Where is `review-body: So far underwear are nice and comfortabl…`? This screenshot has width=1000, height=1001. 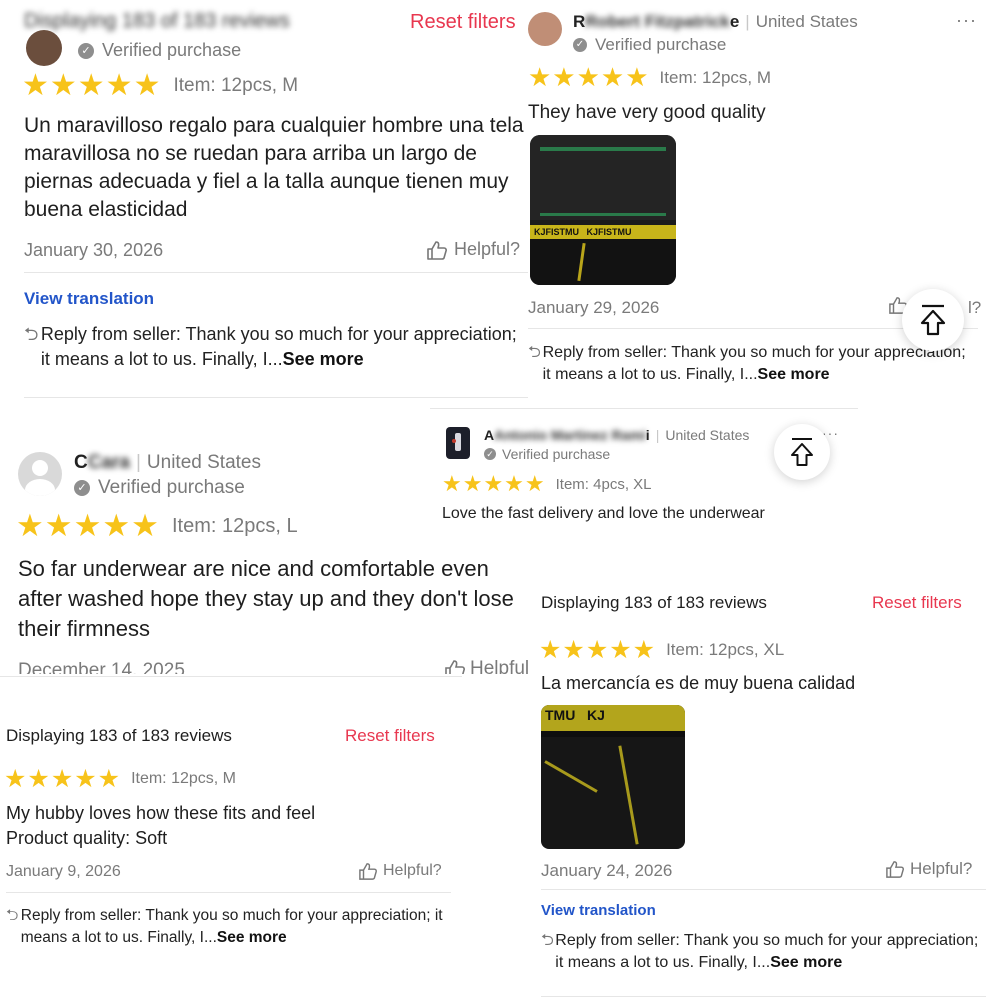
review-body: So far underwear are nice and comfortabl… is located at coordinates (266, 598).